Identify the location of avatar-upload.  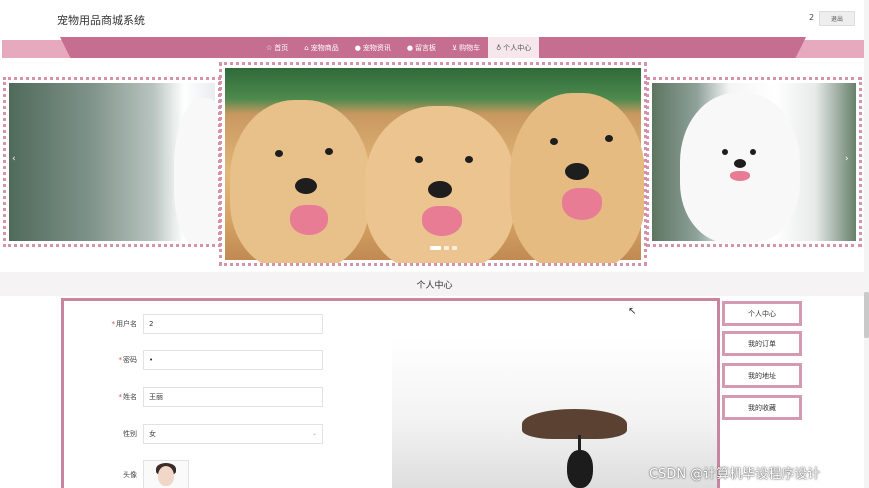
(166, 474).